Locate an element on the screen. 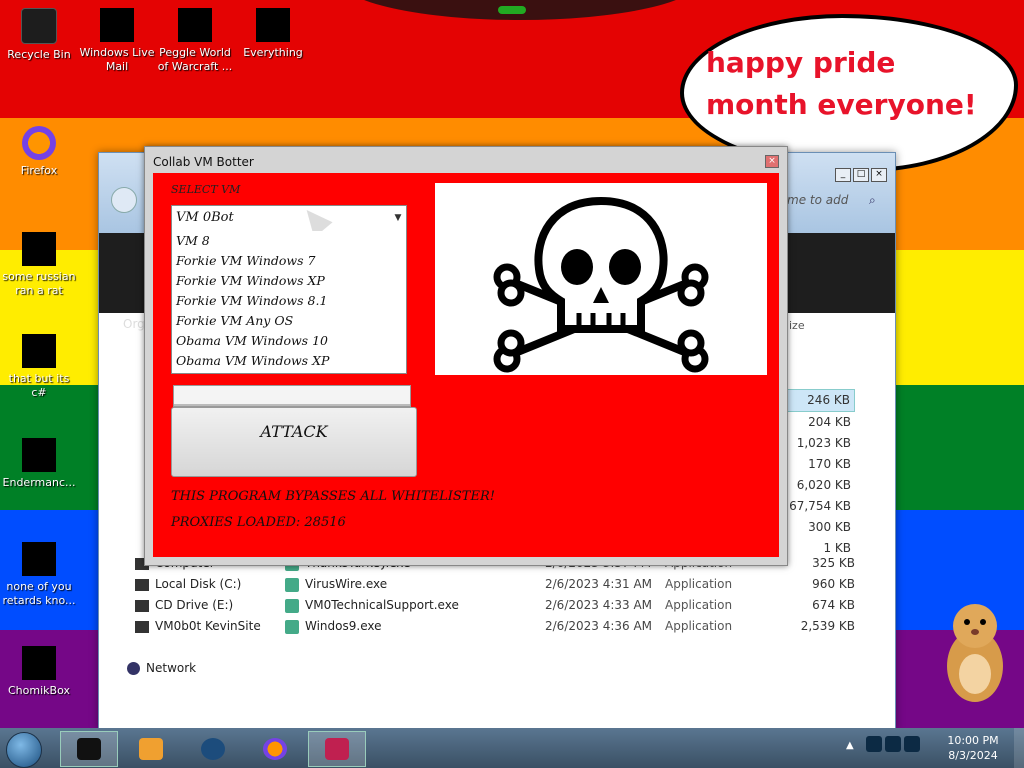 The height and width of the screenshot is (768, 1024). volume-tray-icon is located at coordinates (893, 744).